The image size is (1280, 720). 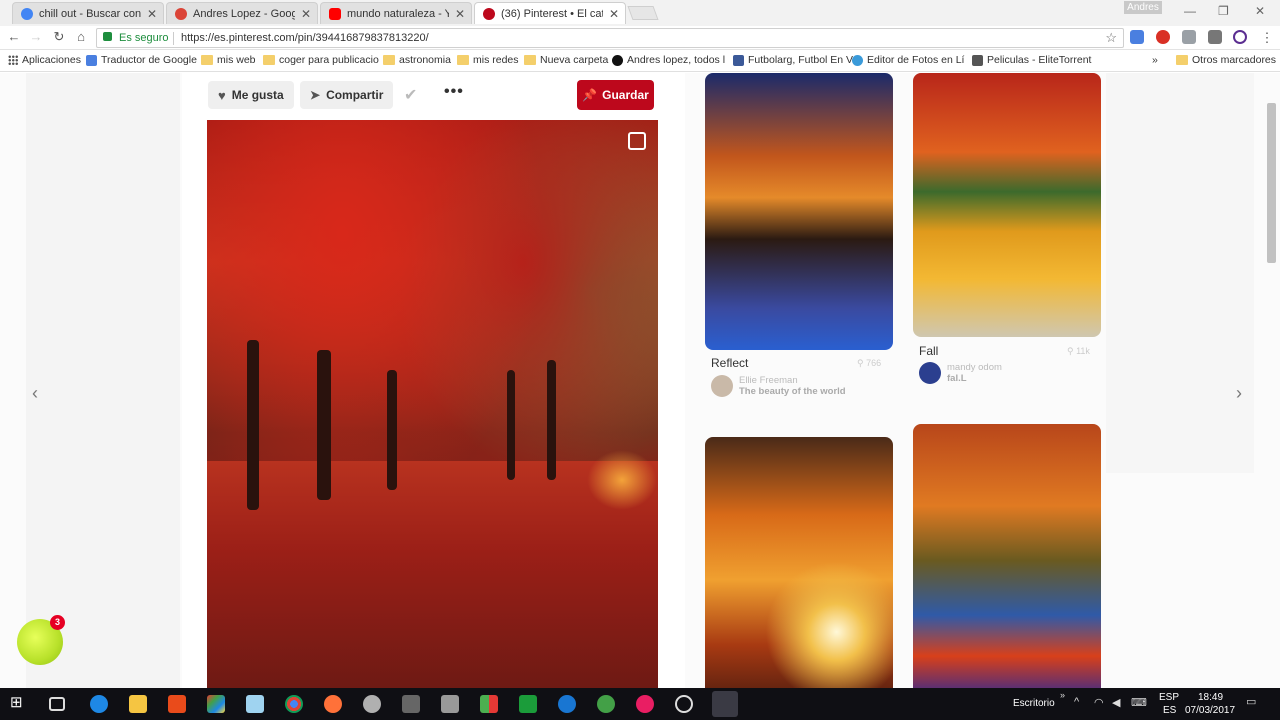 I want to click on related-pin-title: Reflect, so click(x=729, y=363).